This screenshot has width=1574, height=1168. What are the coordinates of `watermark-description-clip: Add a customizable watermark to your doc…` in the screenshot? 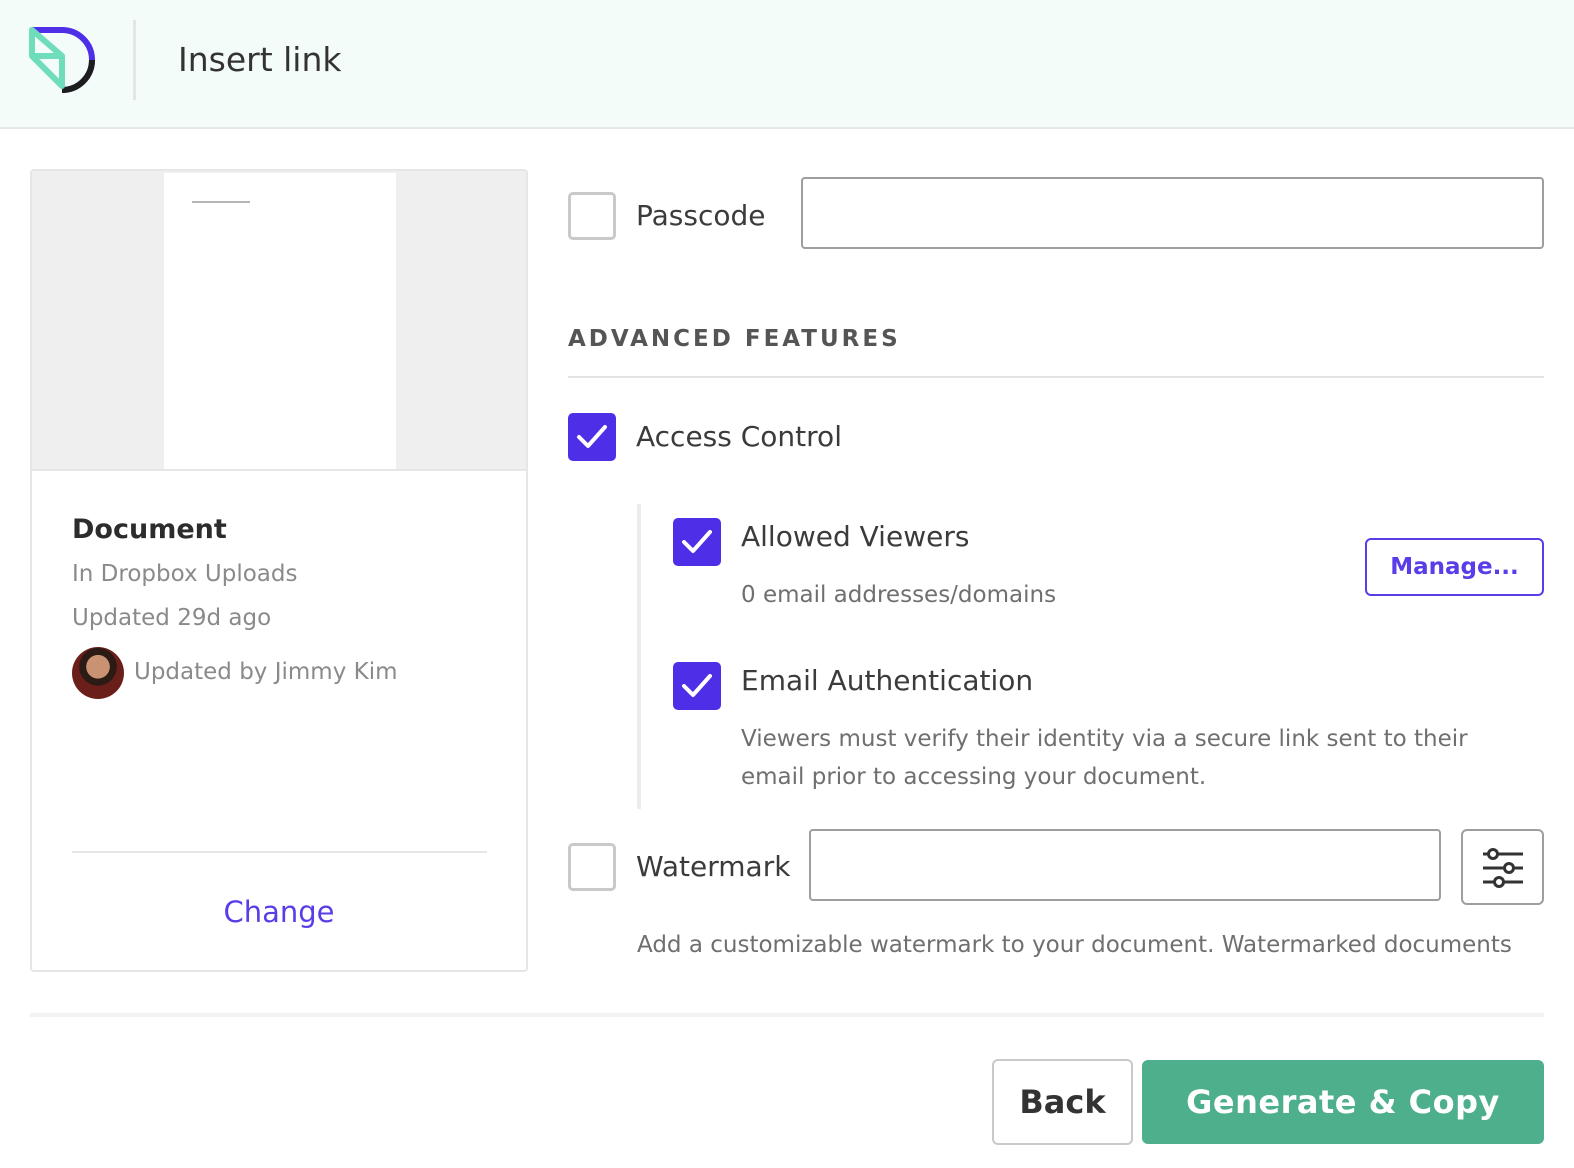 It's located at (1090, 951).